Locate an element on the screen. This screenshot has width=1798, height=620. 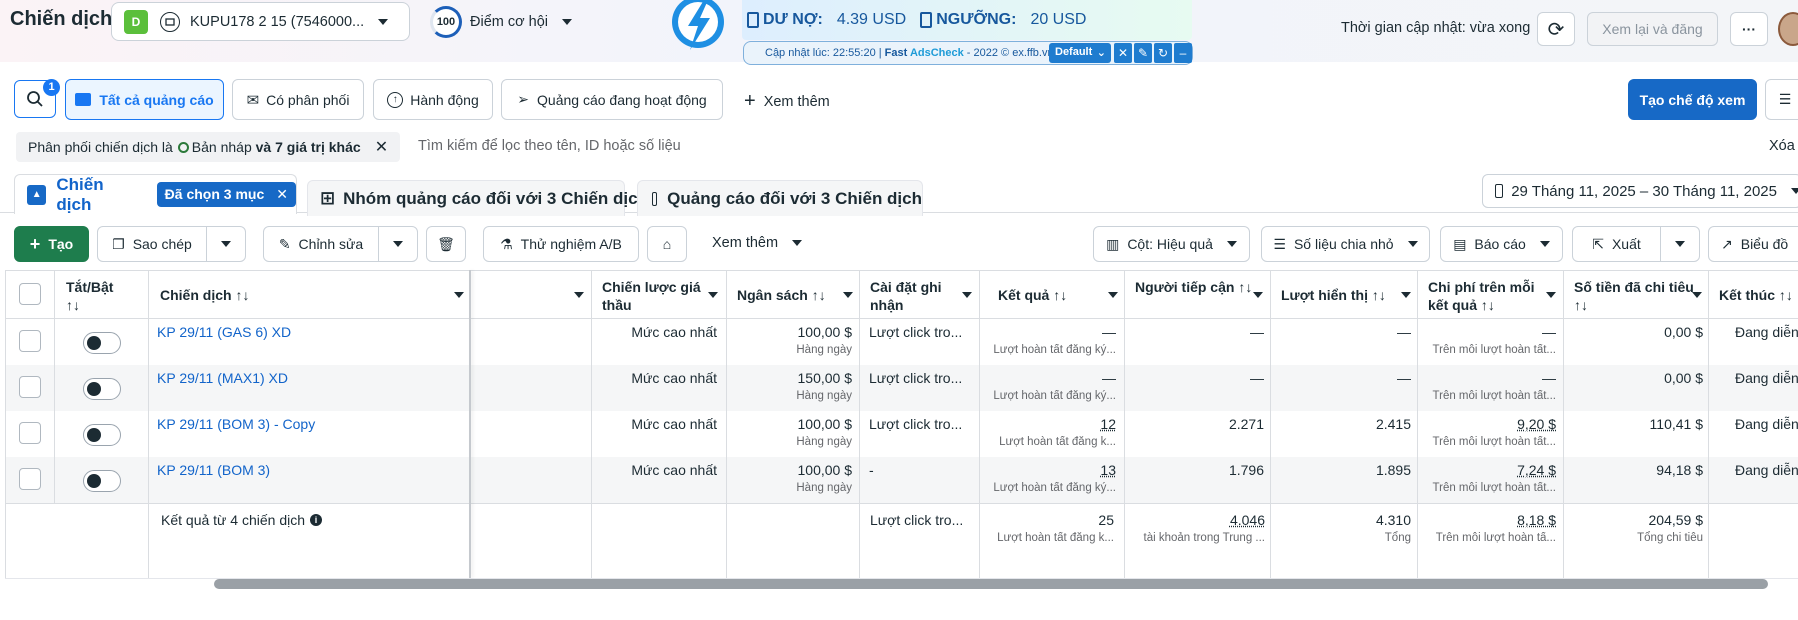
edit-icon: ✎ is located at coordinates (1143, 53).